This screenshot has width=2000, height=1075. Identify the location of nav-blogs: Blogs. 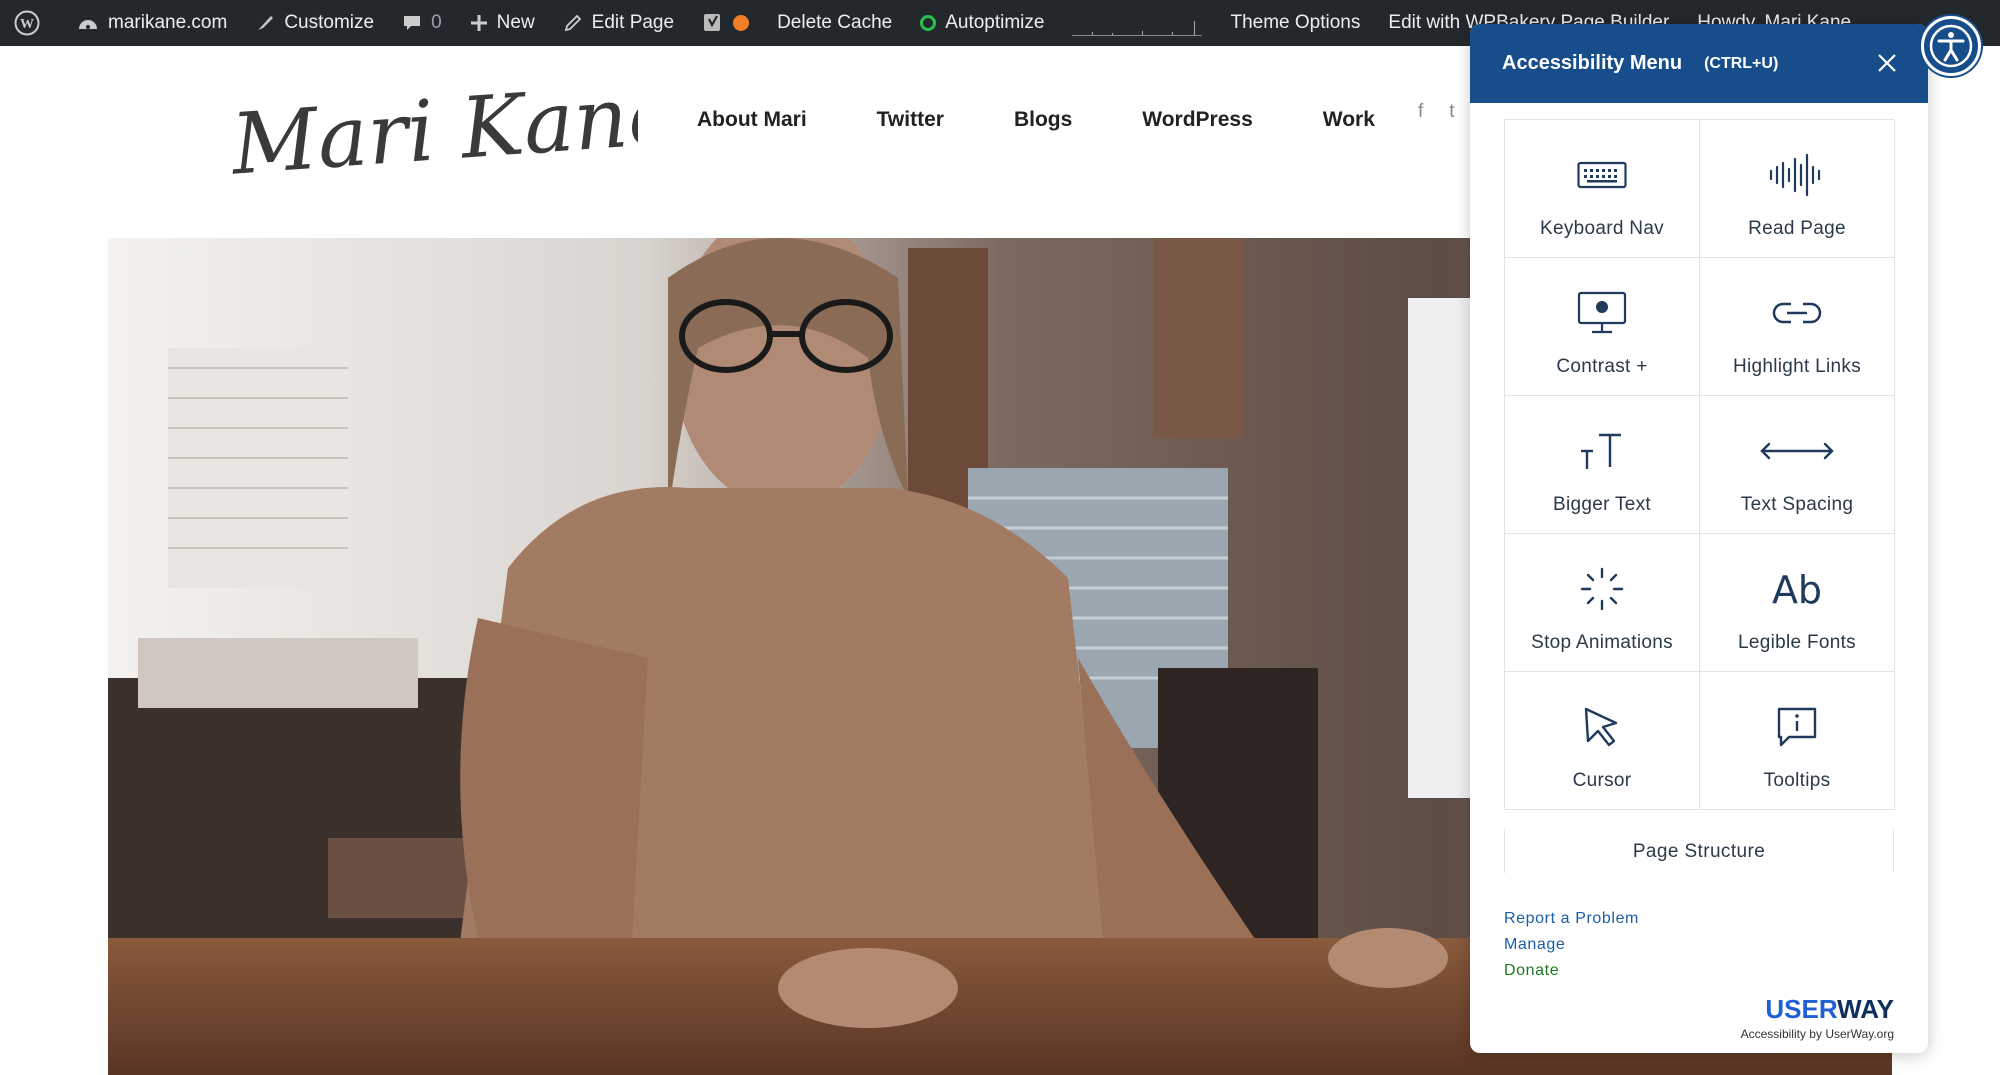
(1043, 120).